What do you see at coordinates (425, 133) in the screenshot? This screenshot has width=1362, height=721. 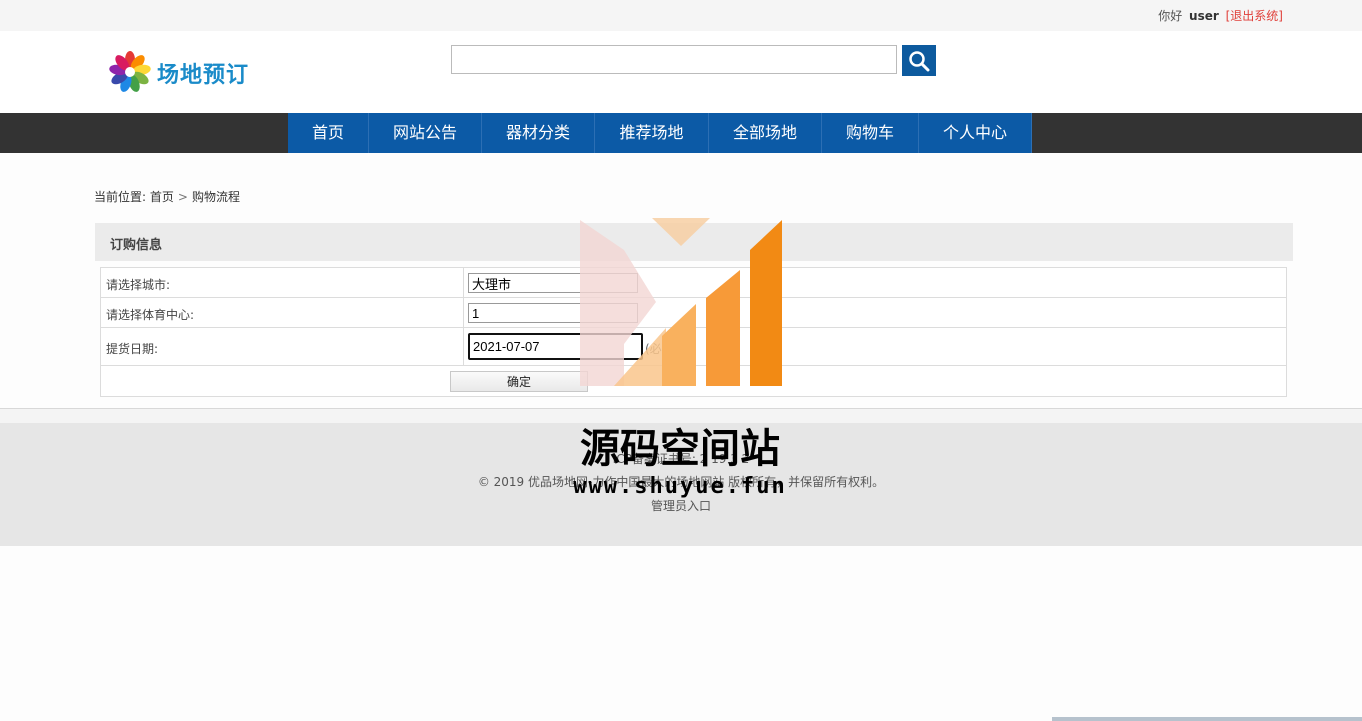 I see `nav-item-announcements: 网站公告` at bounding box center [425, 133].